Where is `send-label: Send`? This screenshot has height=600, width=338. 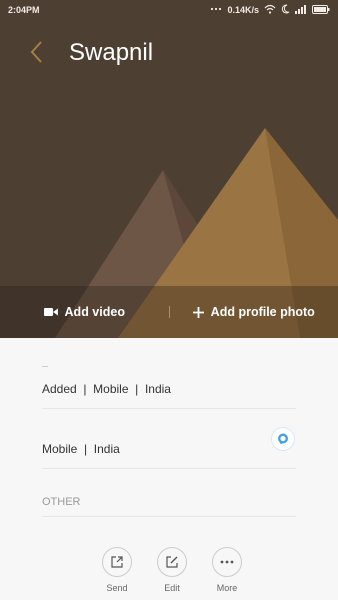
send-label: Send is located at coordinates (117, 588).